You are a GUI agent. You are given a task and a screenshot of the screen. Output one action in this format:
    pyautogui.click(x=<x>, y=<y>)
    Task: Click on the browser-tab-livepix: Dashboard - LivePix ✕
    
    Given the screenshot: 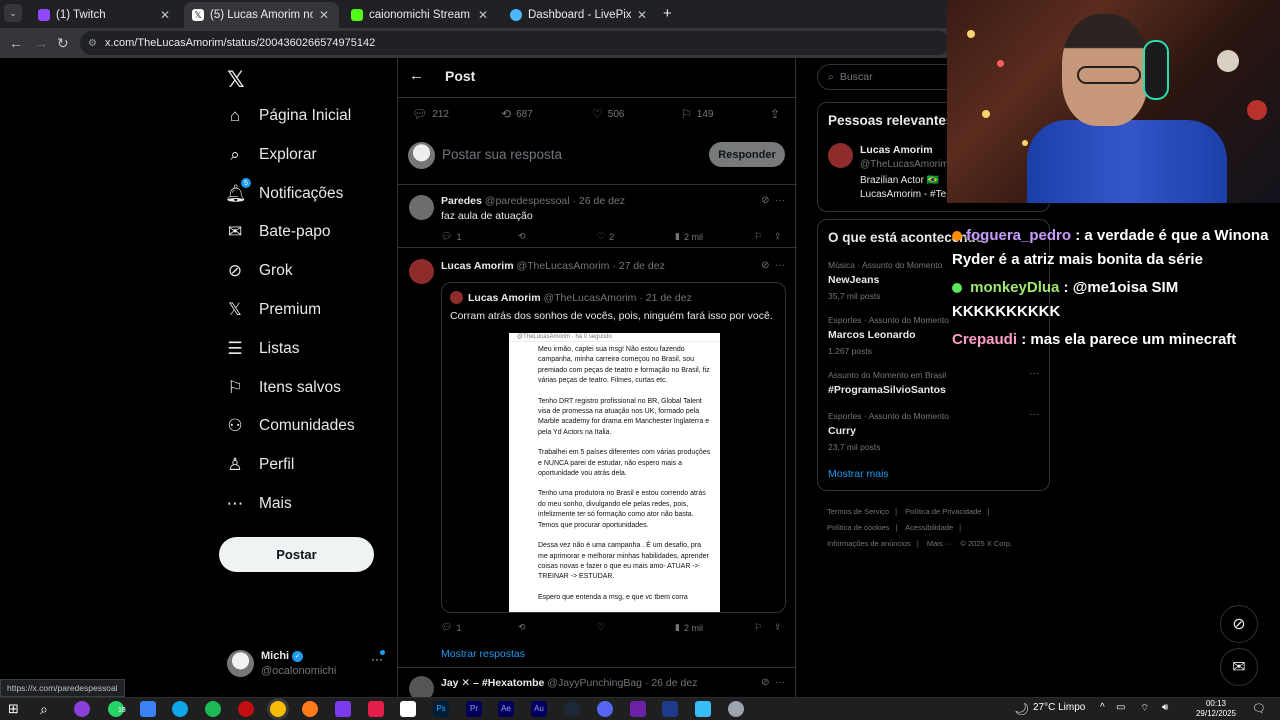 What is the action you would take?
    pyautogui.click(x=579, y=15)
    